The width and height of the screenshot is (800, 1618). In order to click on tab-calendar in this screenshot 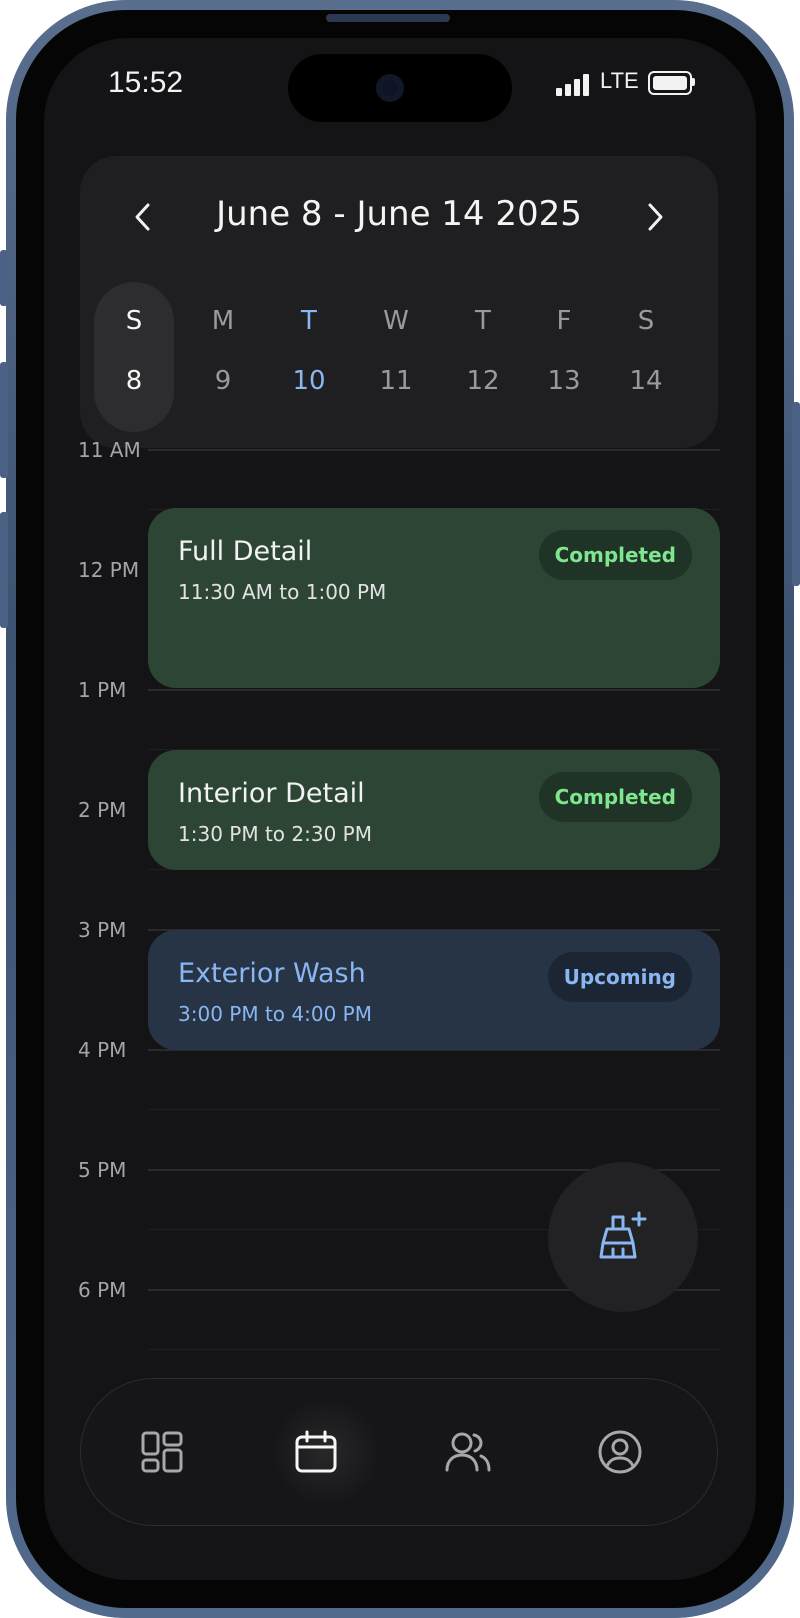, I will do `click(316, 1452)`.